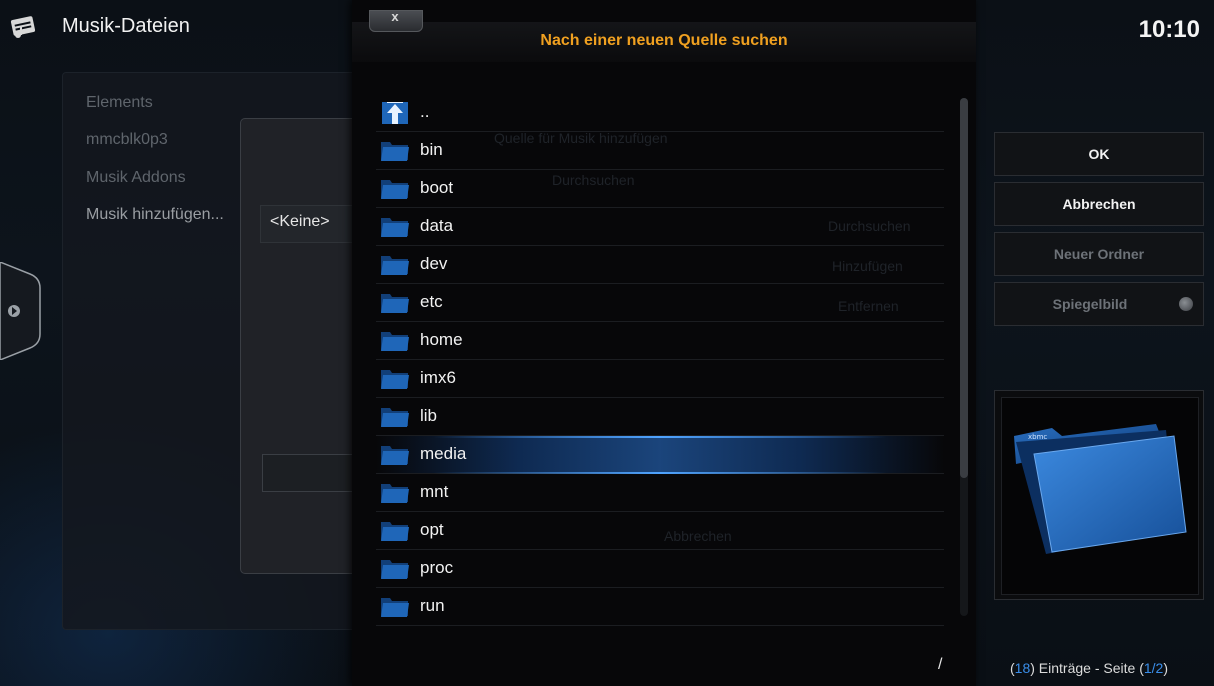 This screenshot has width=1214, height=686. Describe the element at coordinates (395, 113) in the screenshot. I see `parent-folder-icon` at that location.